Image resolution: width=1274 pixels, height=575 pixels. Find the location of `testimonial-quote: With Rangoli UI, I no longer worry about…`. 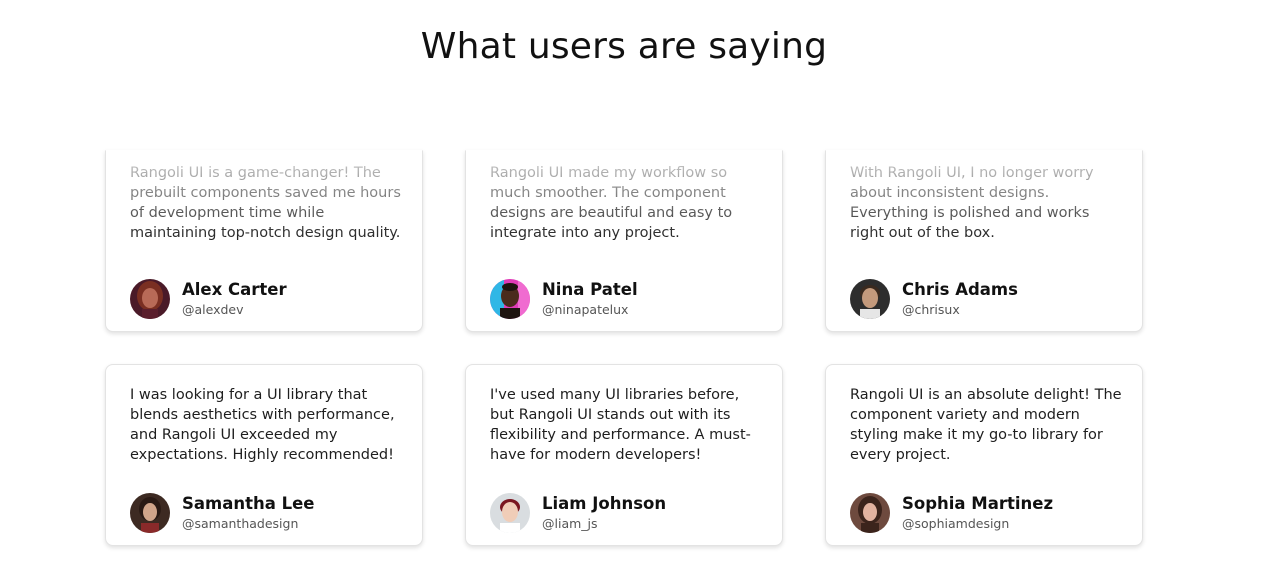

testimonial-quote: With Rangoli UI, I no longer worry about… is located at coordinates (972, 203).